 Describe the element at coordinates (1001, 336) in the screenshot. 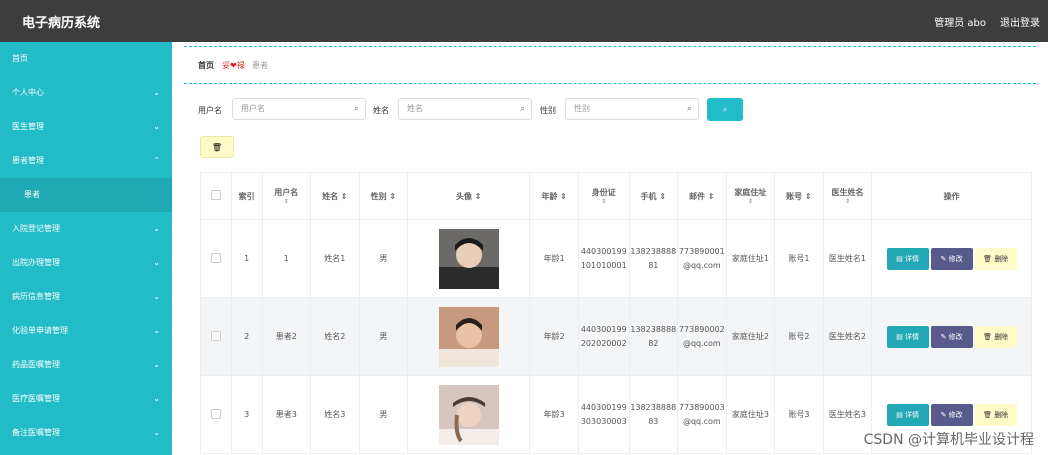

I see `delete-label: 删除` at that location.